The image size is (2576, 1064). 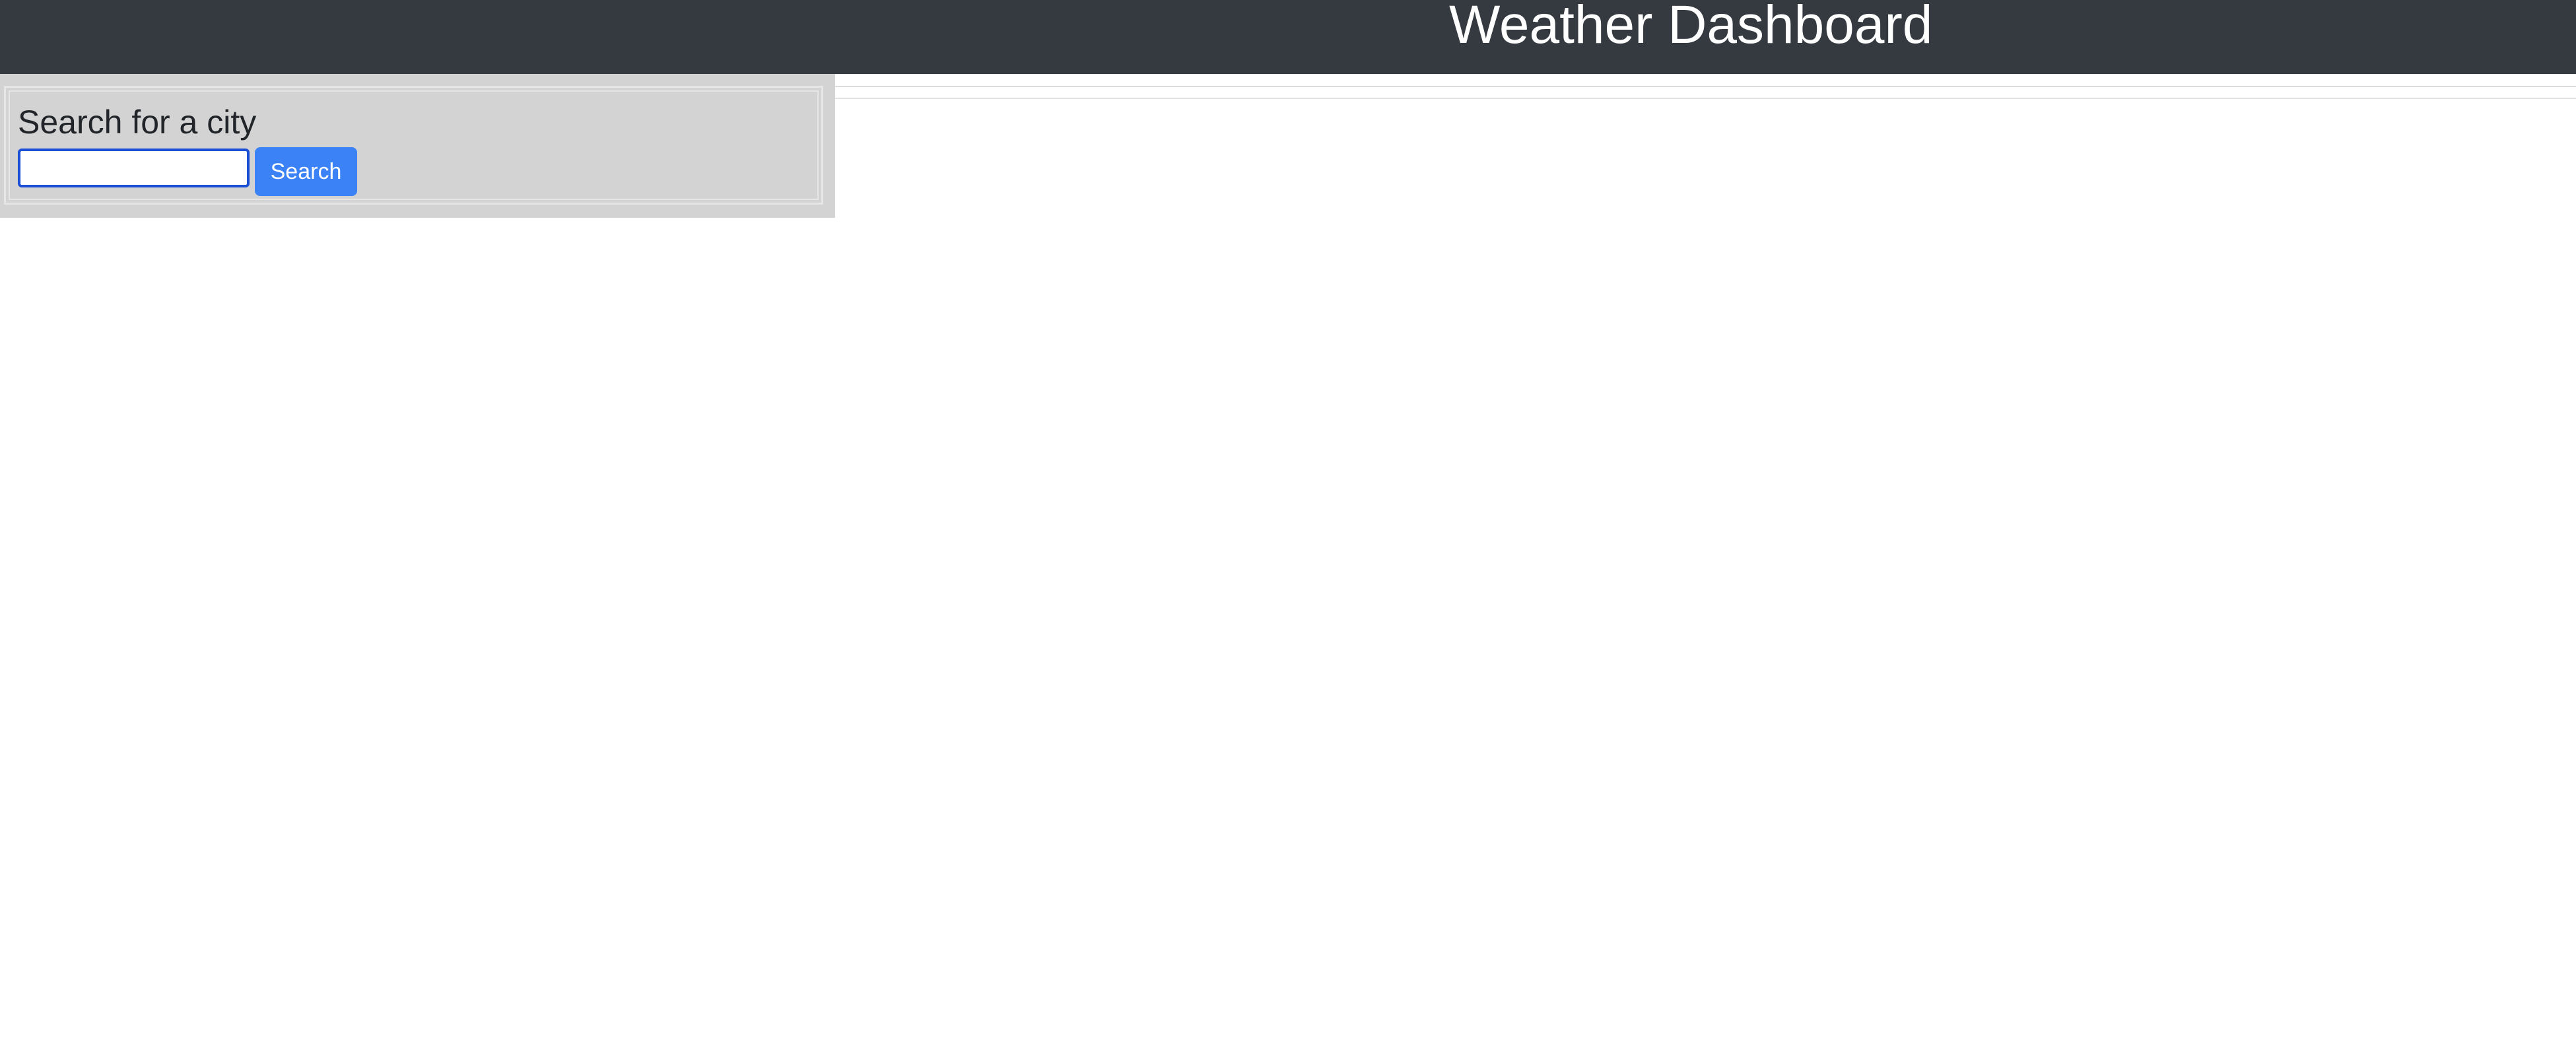 I want to click on app-header: Weather Dashboard, so click(x=1288, y=37).